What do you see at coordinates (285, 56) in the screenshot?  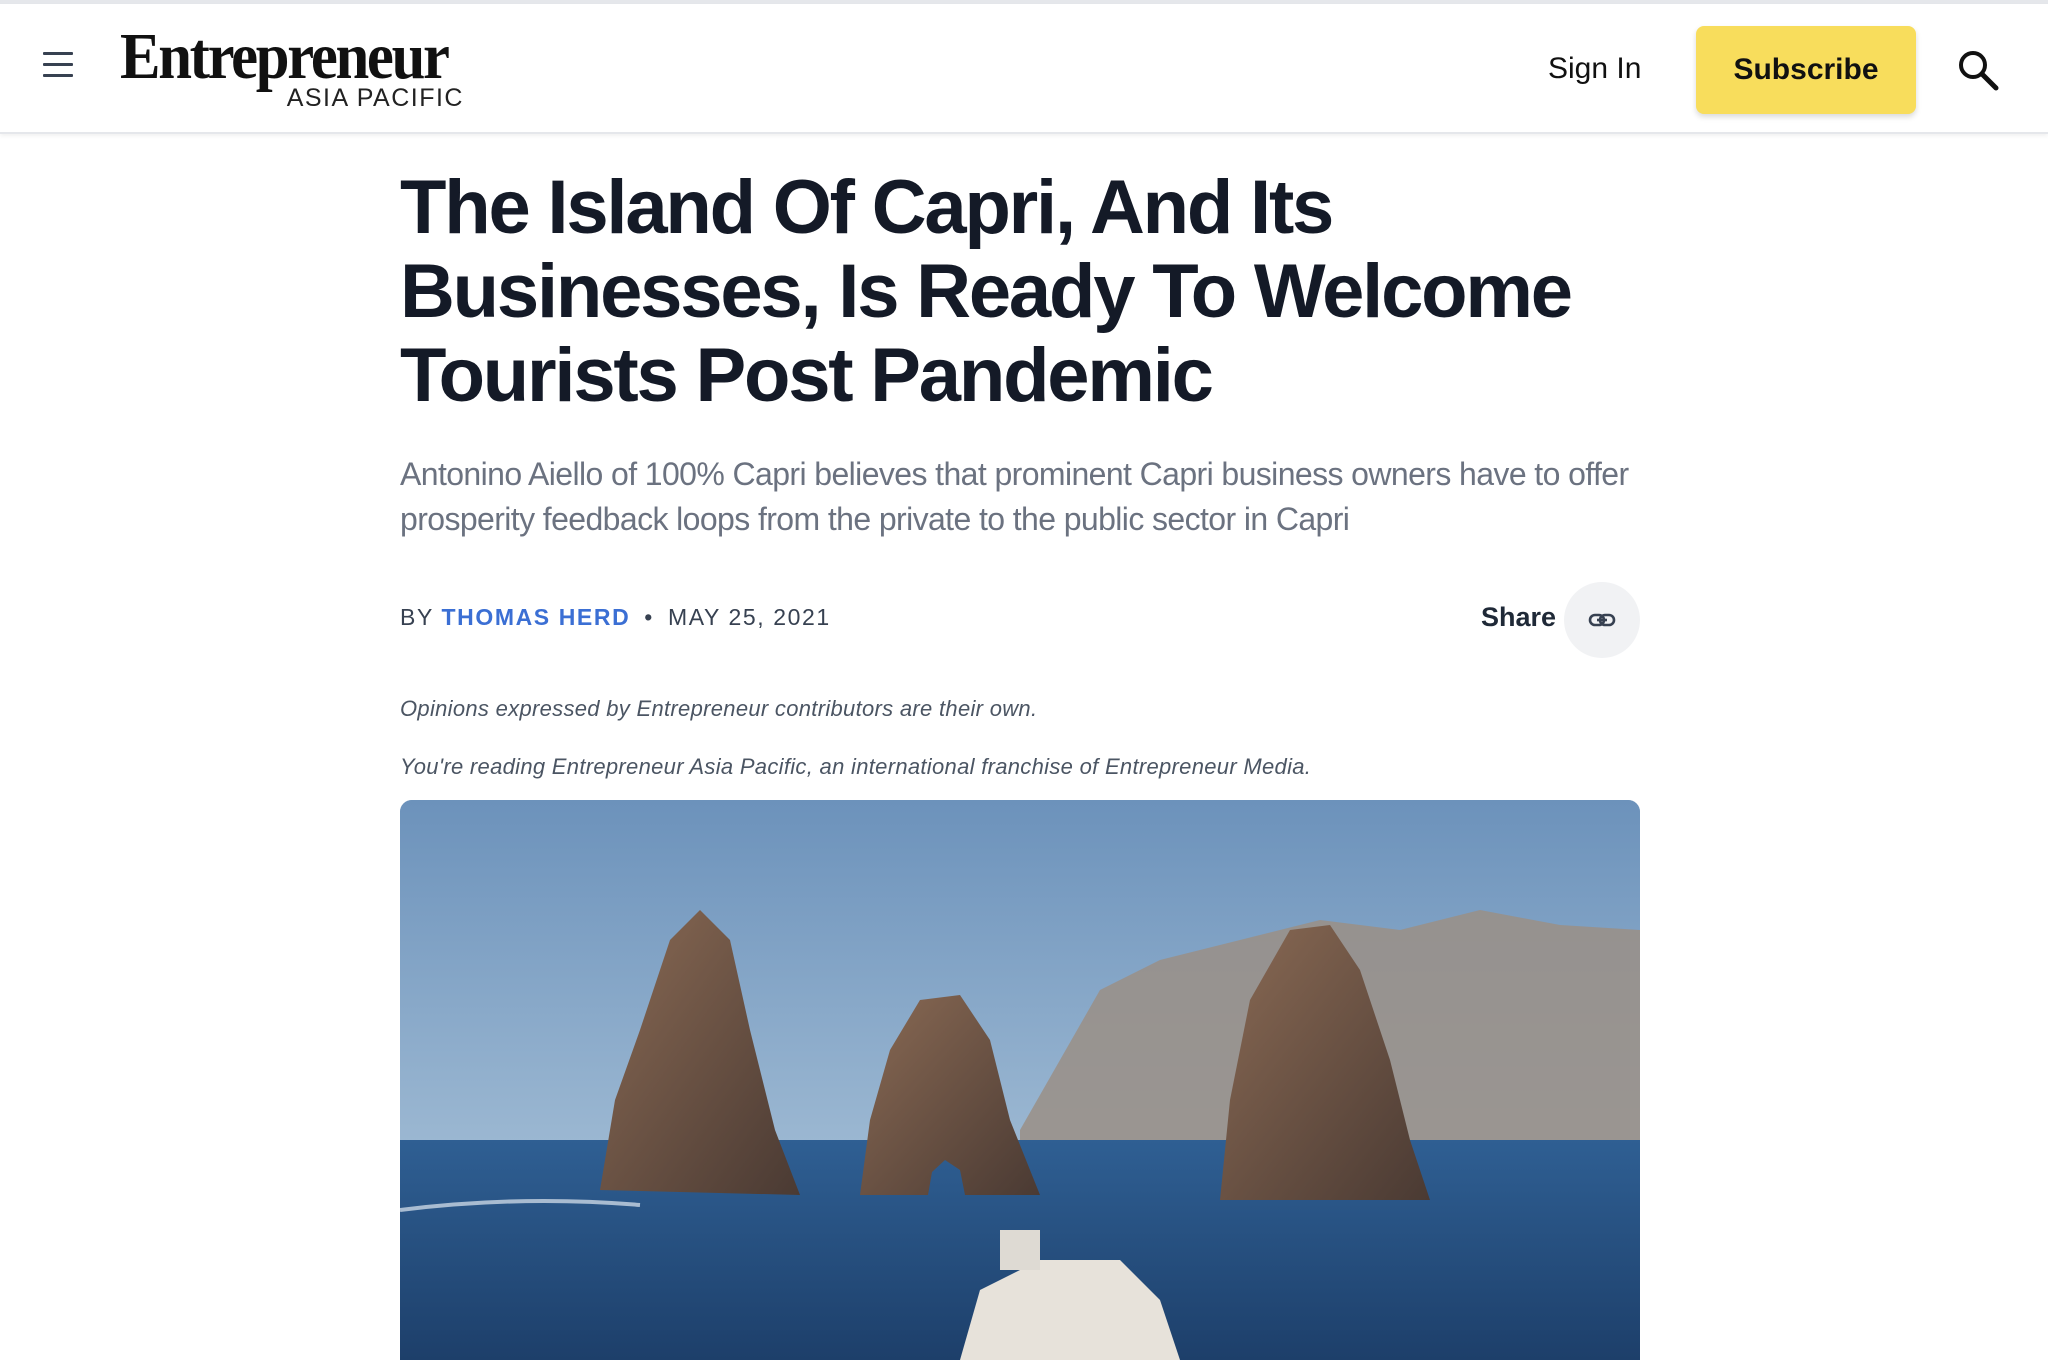 I see `logo-wordmark: Entrepreneur` at bounding box center [285, 56].